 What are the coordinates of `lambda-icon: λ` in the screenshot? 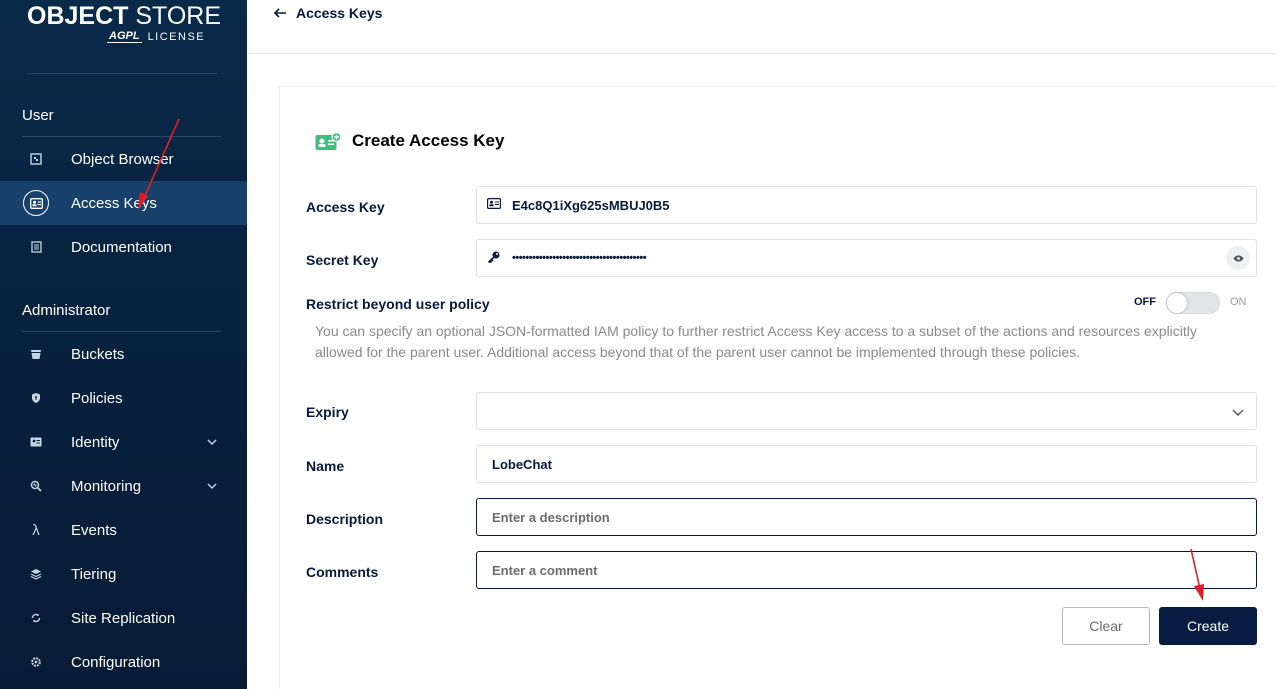 It's located at (36, 530).